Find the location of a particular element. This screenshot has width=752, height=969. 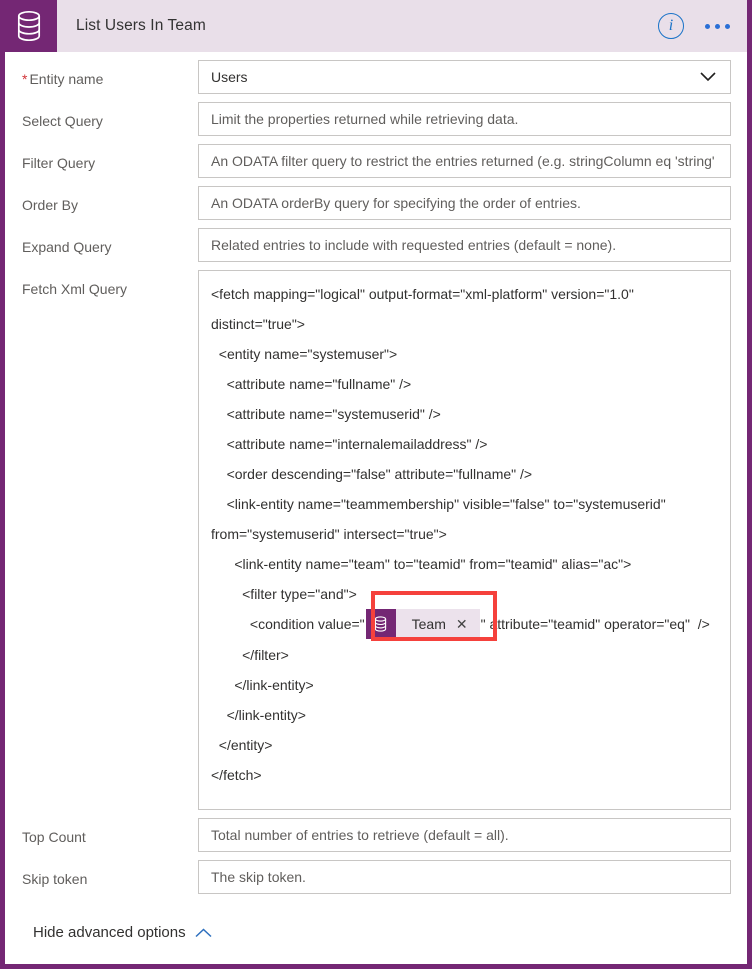

field-row-entity-name: * Entity name Users is located at coordinates (376, 77).